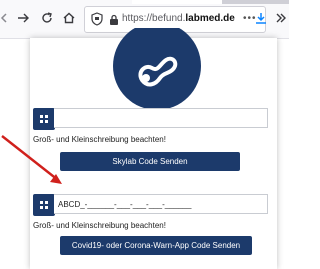  What do you see at coordinates (261, 18) in the screenshot?
I see `download-icon` at bounding box center [261, 18].